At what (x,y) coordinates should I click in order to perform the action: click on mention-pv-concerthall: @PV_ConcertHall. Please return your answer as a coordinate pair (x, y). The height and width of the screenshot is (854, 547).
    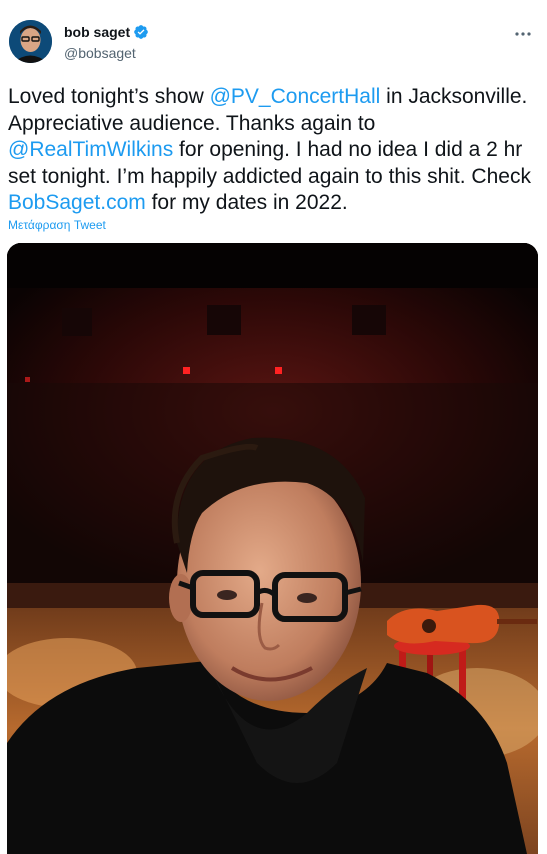
    Looking at the image, I should click on (295, 96).